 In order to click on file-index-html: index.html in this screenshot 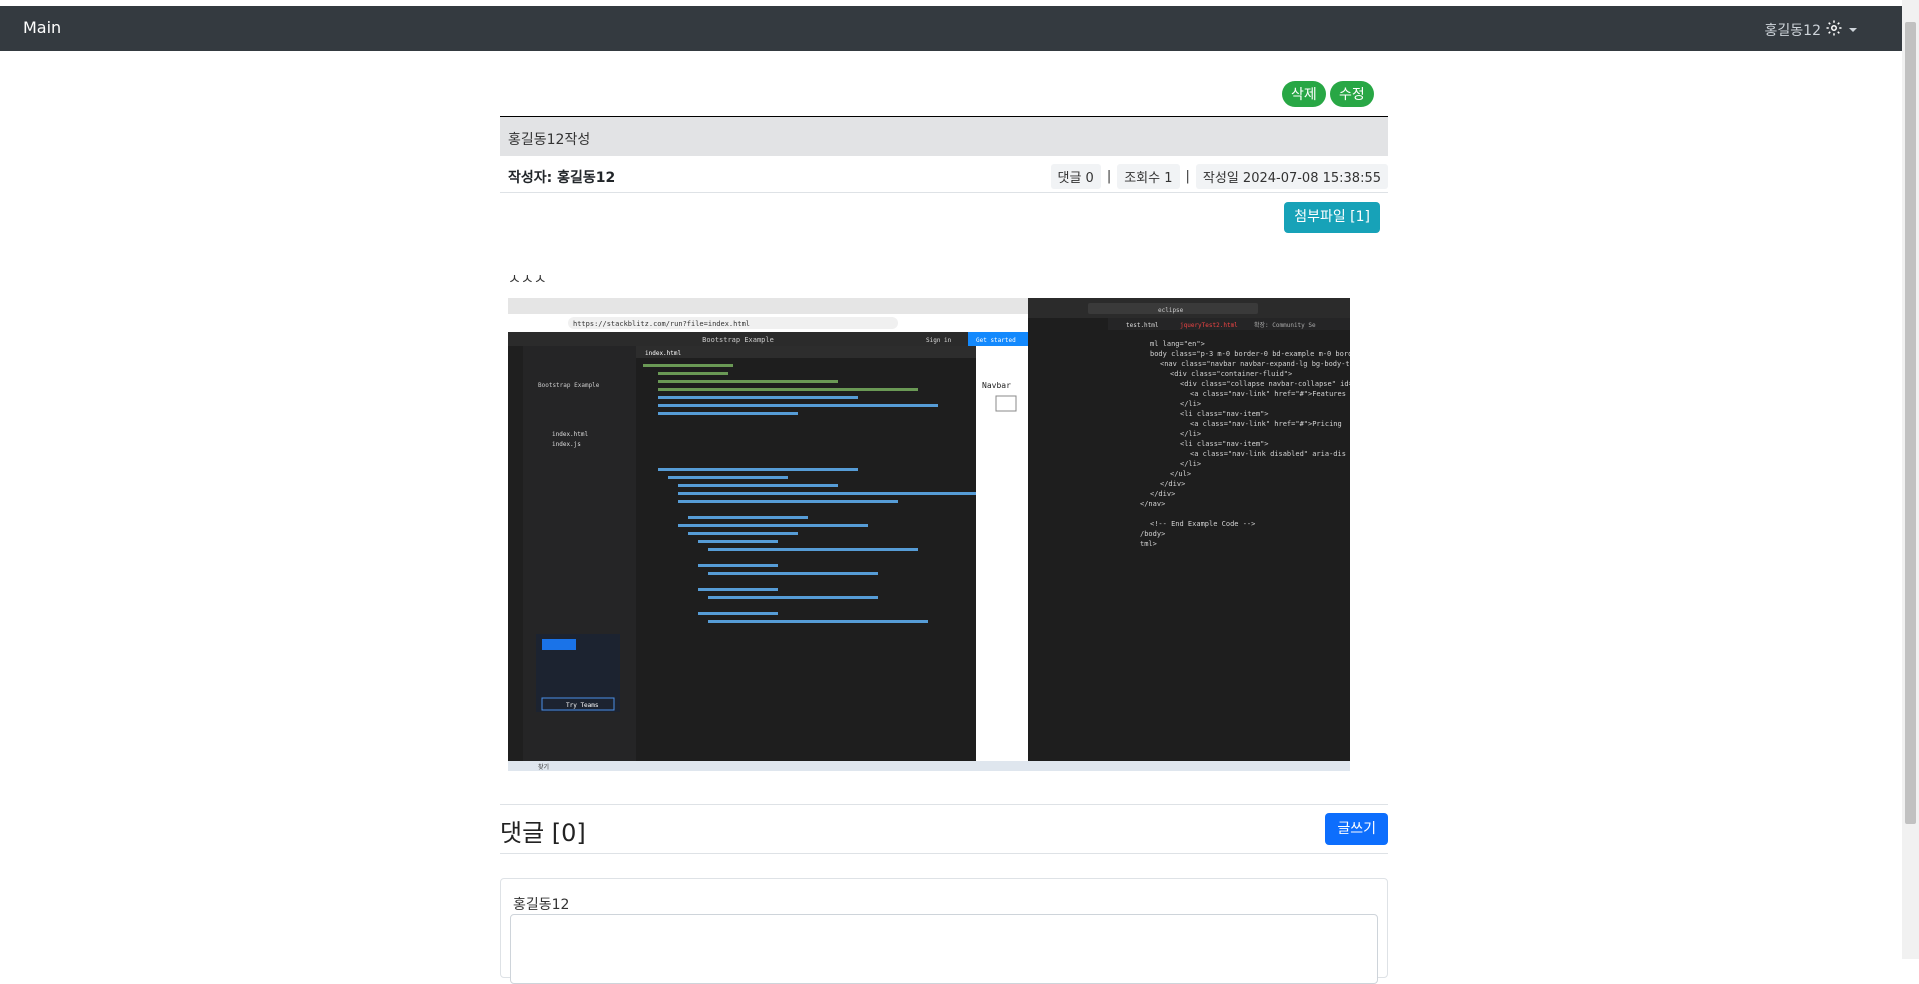, I will do `click(570, 434)`.